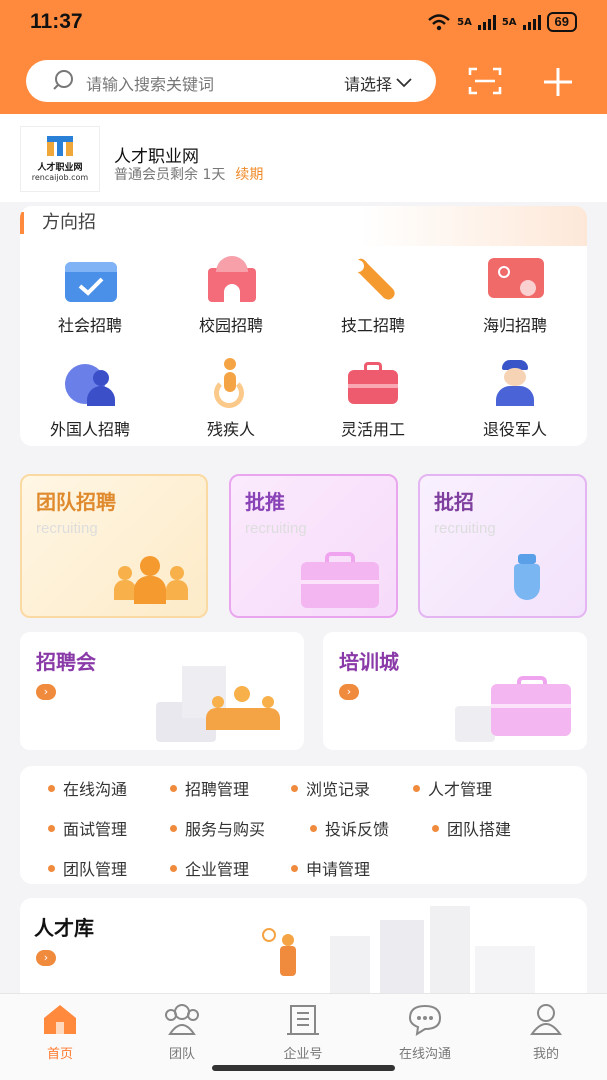 Image resolution: width=607 pixels, height=1080 pixels. What do you see at coordinates (182, 1032) in the screenshot?
I see `tab-team: 团队` at bounding box center [182, 1032].